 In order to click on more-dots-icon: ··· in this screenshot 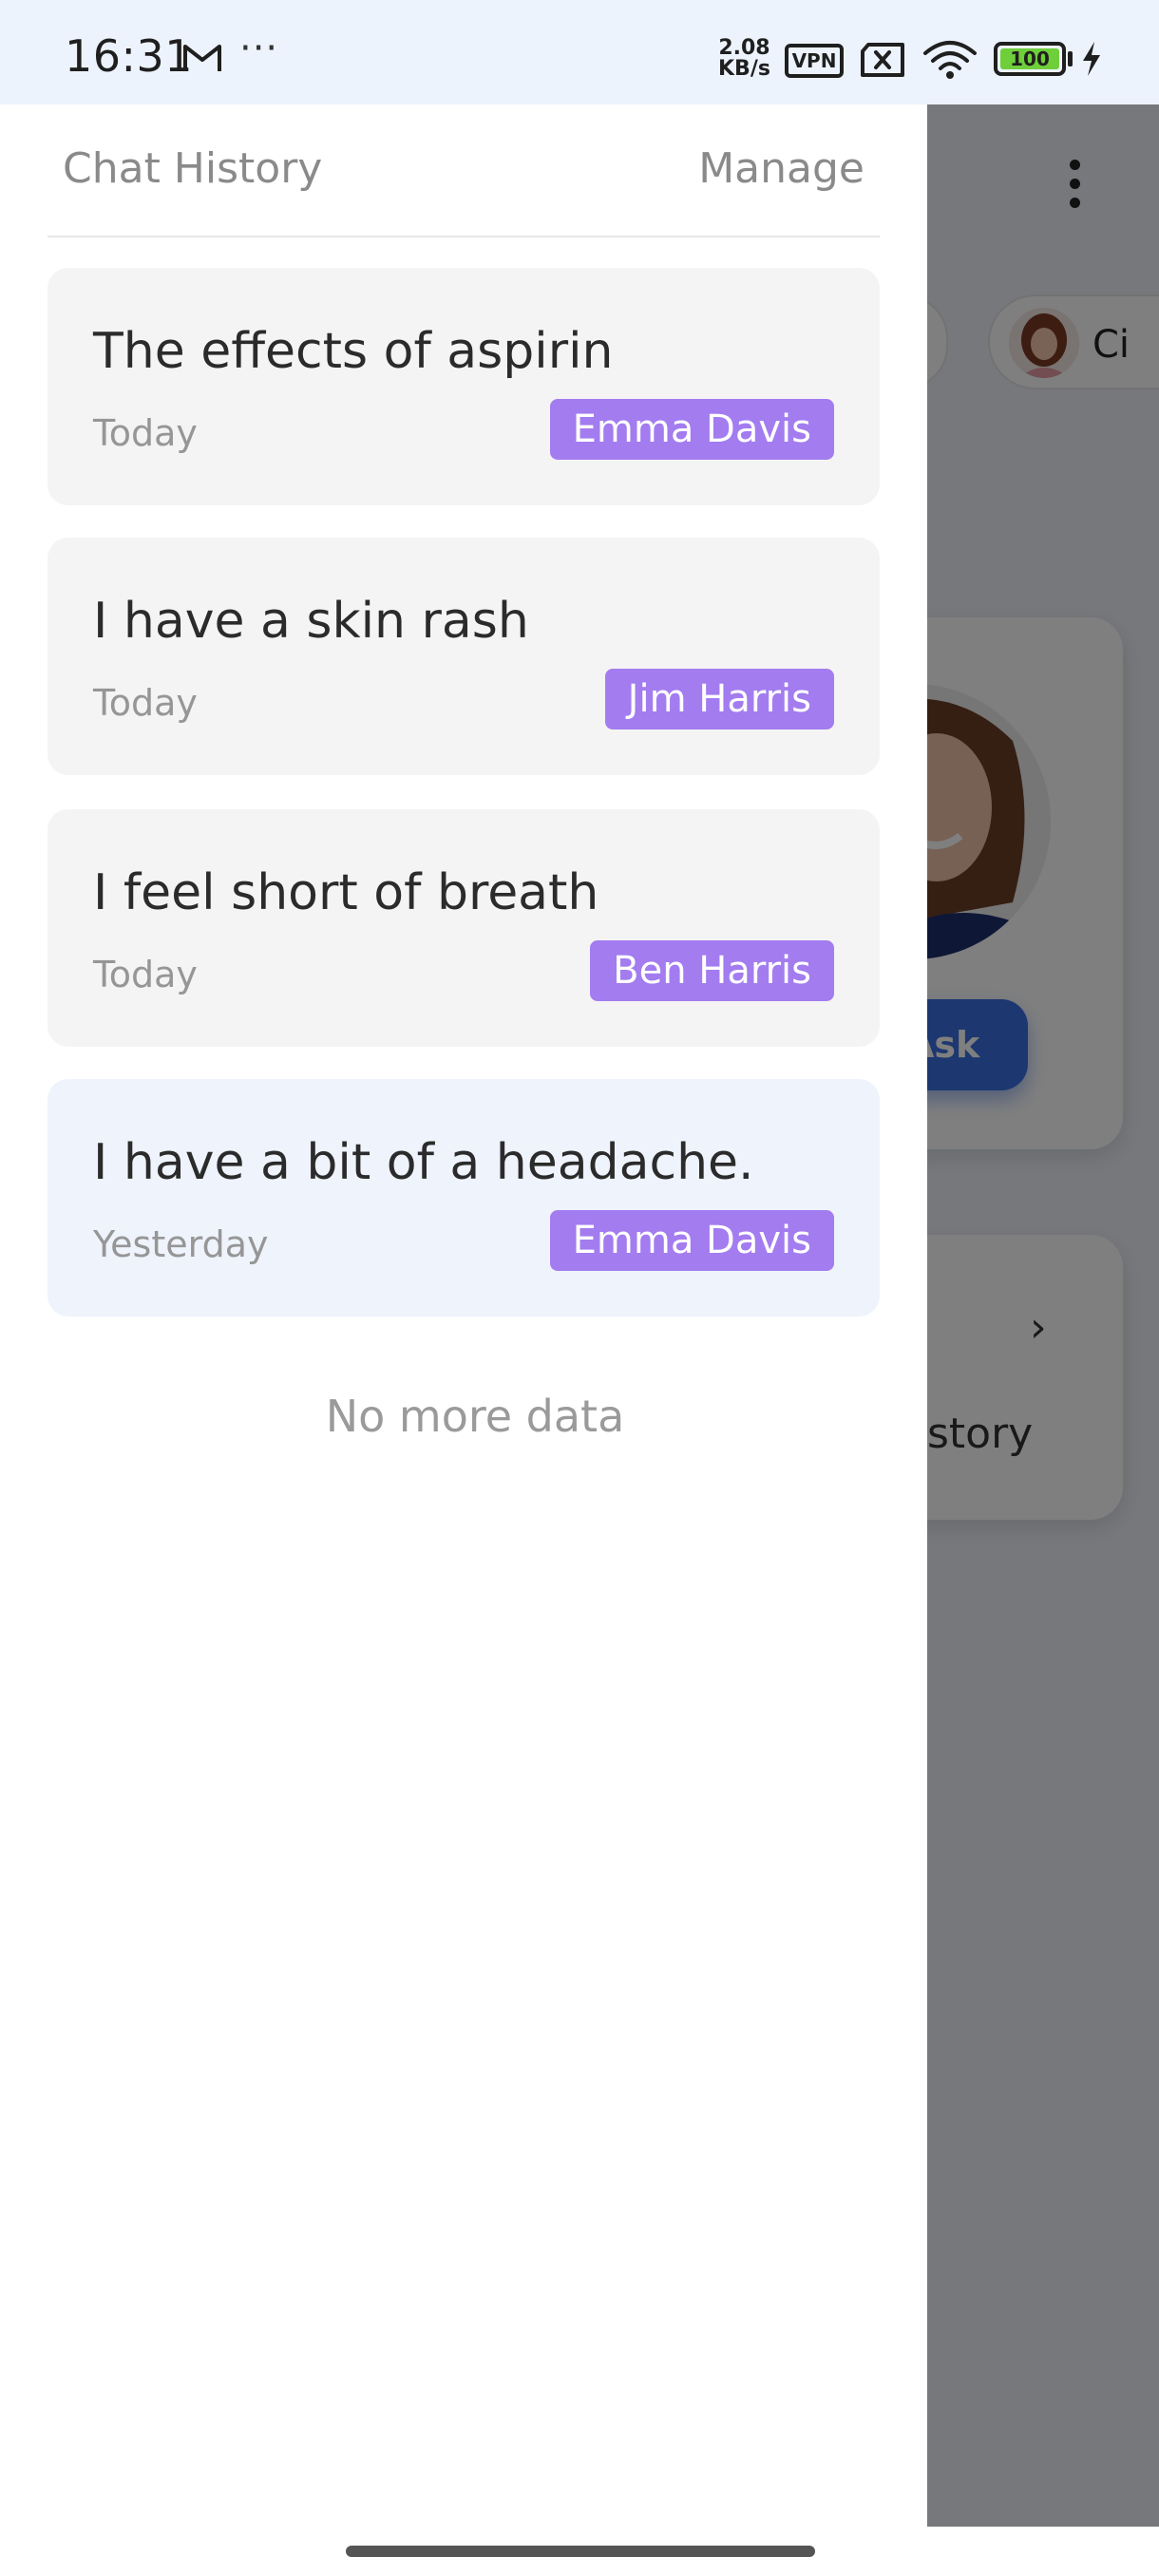, I will do `click(259, 48)`.